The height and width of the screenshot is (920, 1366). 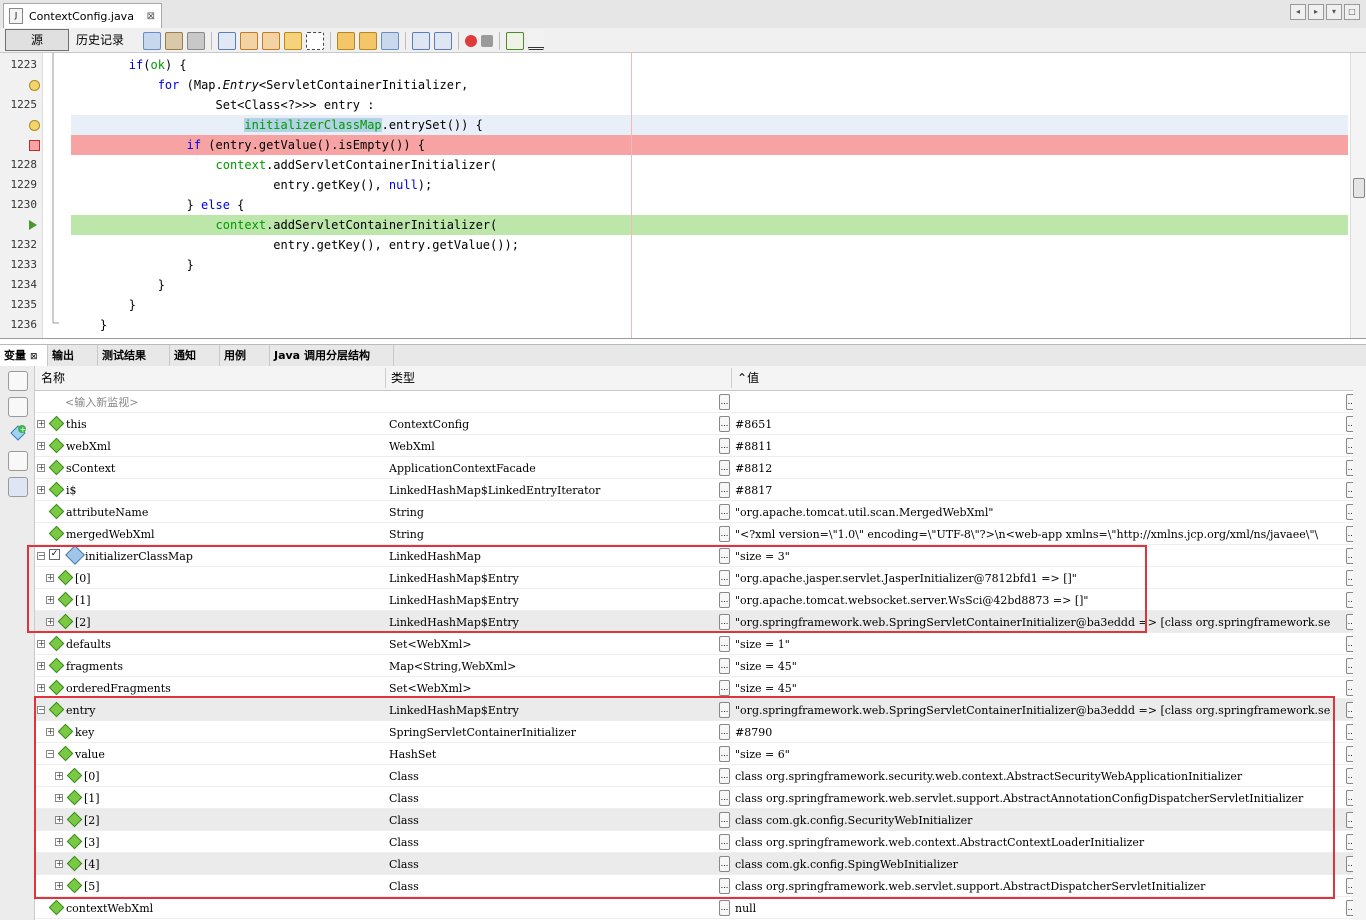 What do you see at coordinates (709, 225) in the screenshot?
I see `current-execution-line: context.addServletContainerInitializer(` at bounding box center [709, 225].